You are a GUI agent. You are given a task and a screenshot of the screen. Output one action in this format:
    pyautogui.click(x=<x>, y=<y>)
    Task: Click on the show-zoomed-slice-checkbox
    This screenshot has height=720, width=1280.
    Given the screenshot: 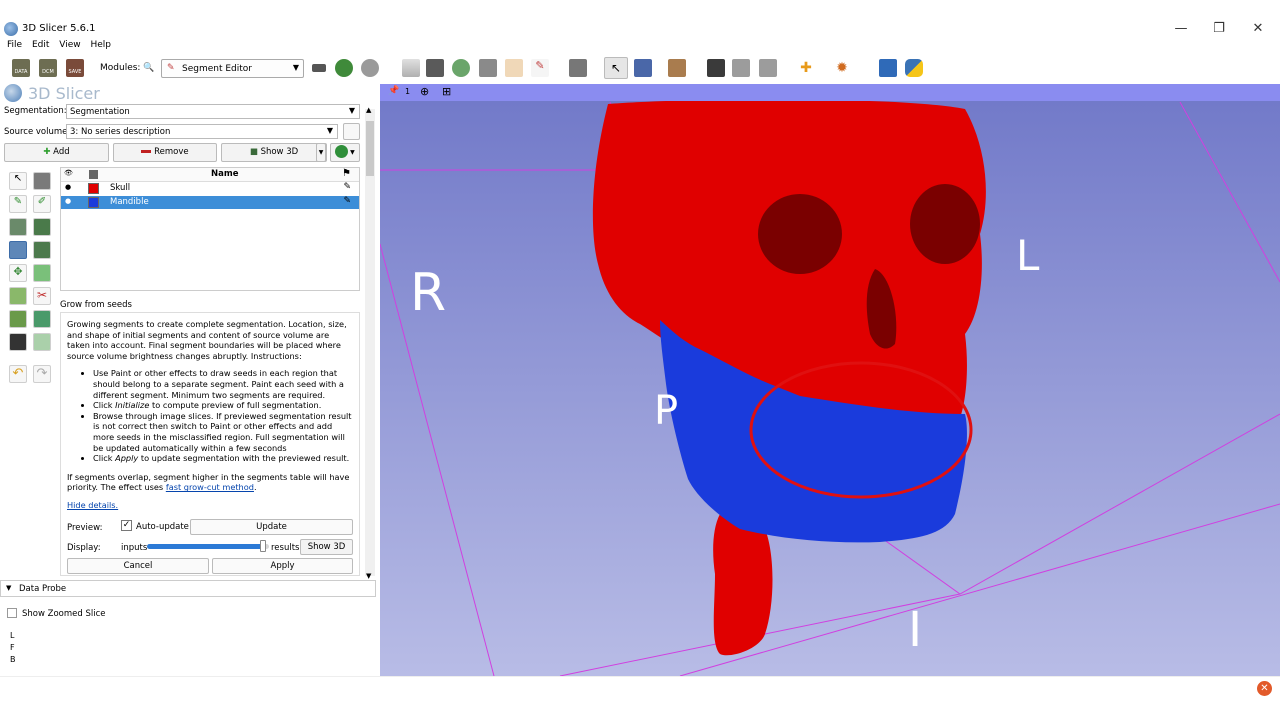 What is the action you would take?
    pyautogui.click(x=12, y=613)
    